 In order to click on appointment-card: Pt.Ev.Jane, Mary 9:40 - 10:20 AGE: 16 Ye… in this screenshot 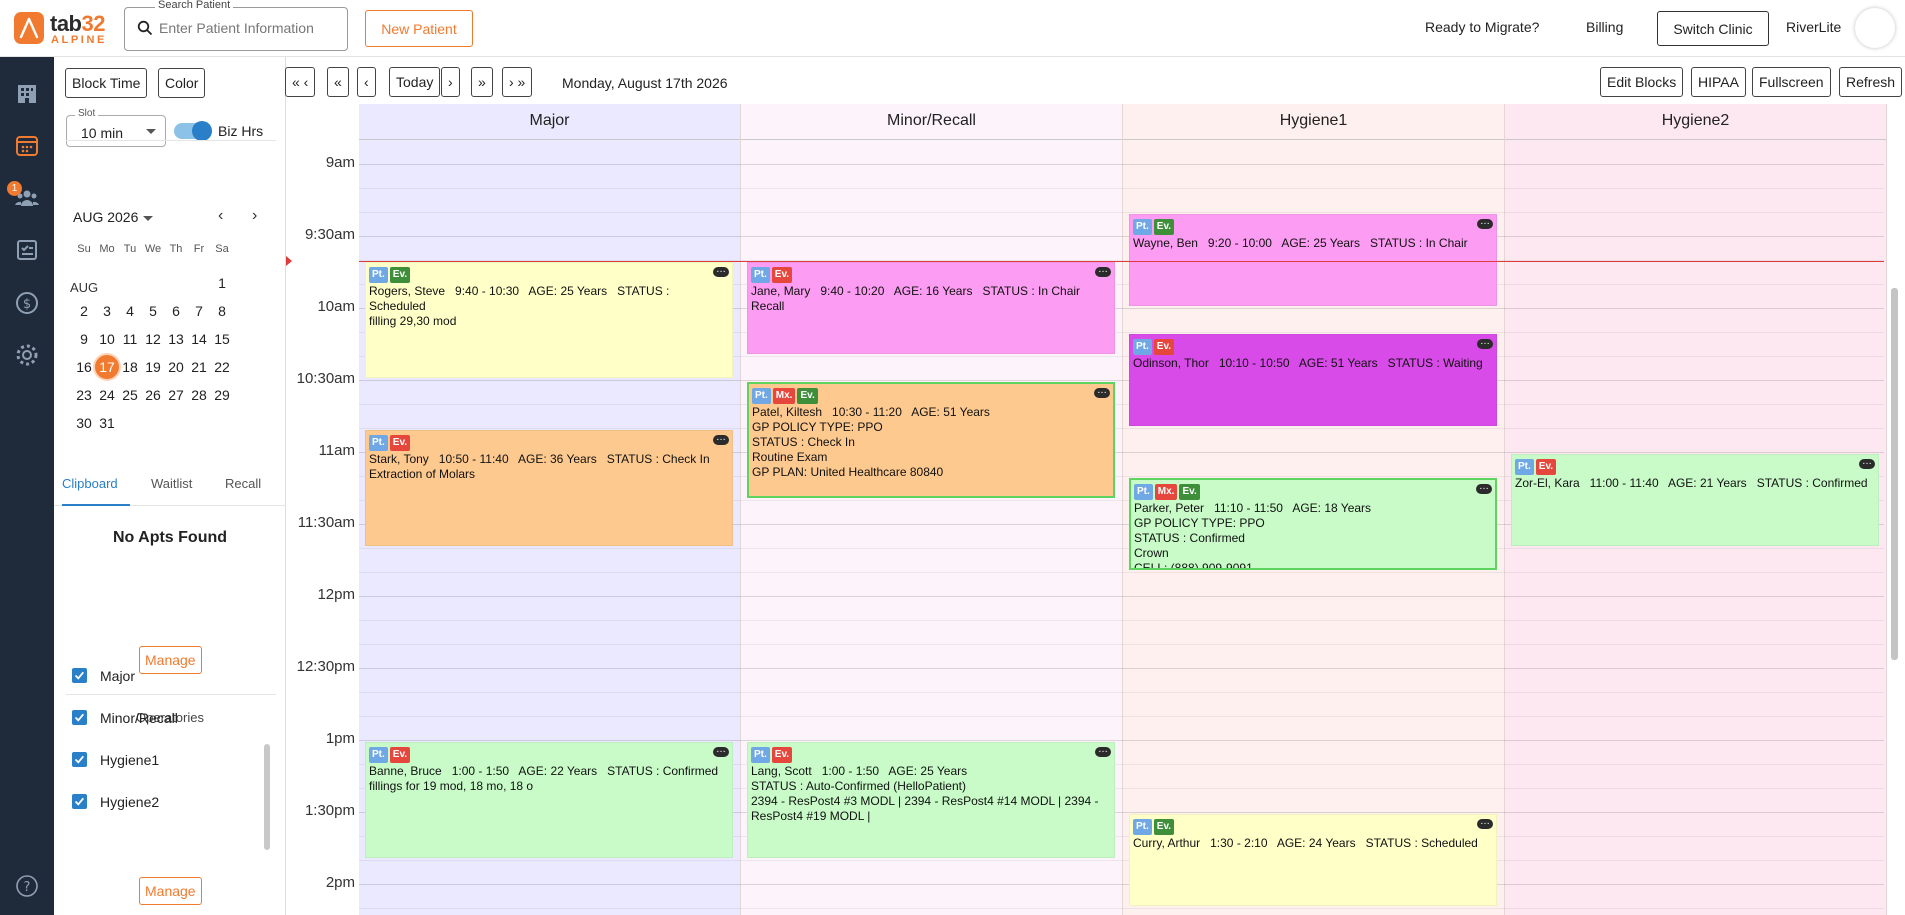, I will do `click(931, 308)`.